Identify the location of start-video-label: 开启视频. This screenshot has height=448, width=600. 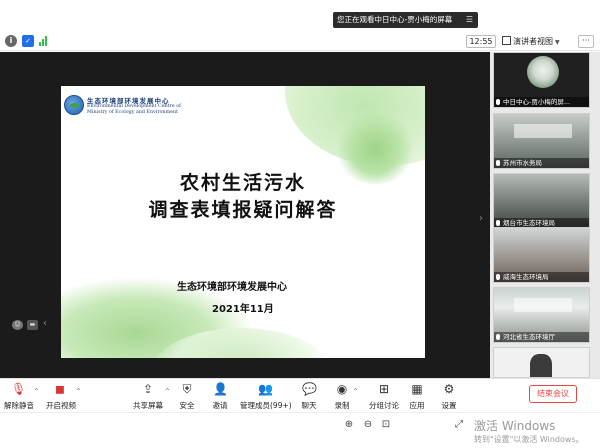
(61, 405).